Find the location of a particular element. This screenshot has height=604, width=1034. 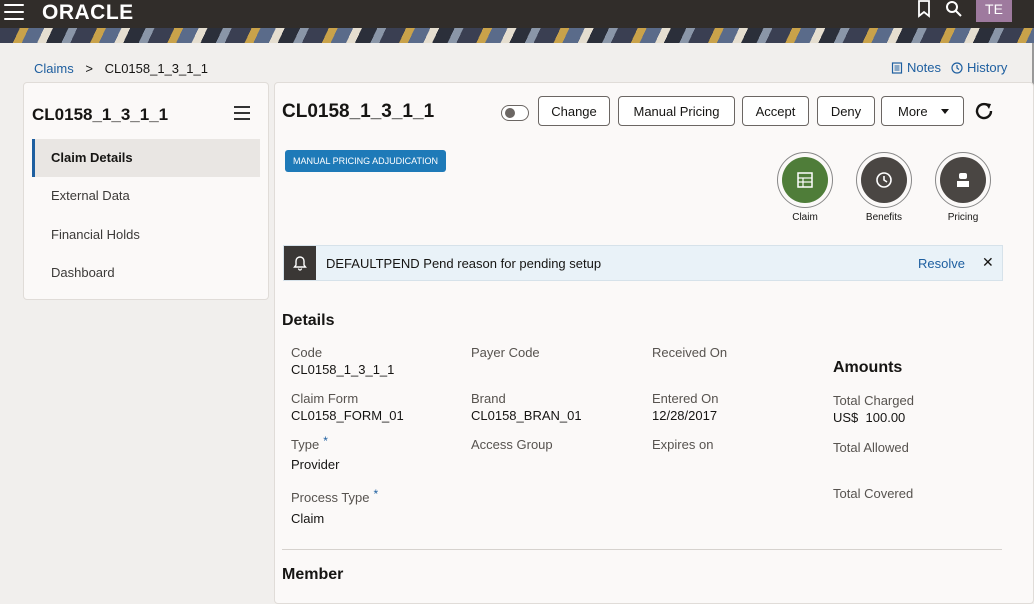

type-value: Provider is located at coordinates (315, 464).